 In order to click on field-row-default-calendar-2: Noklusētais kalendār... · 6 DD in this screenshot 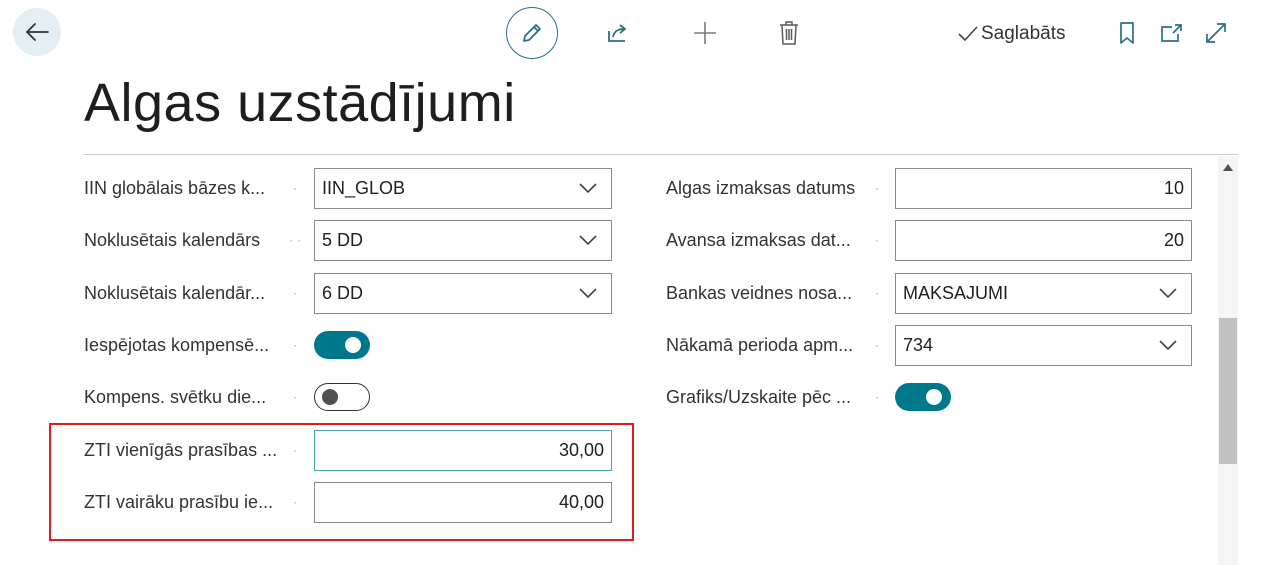, I will do `click(348, 293)`.